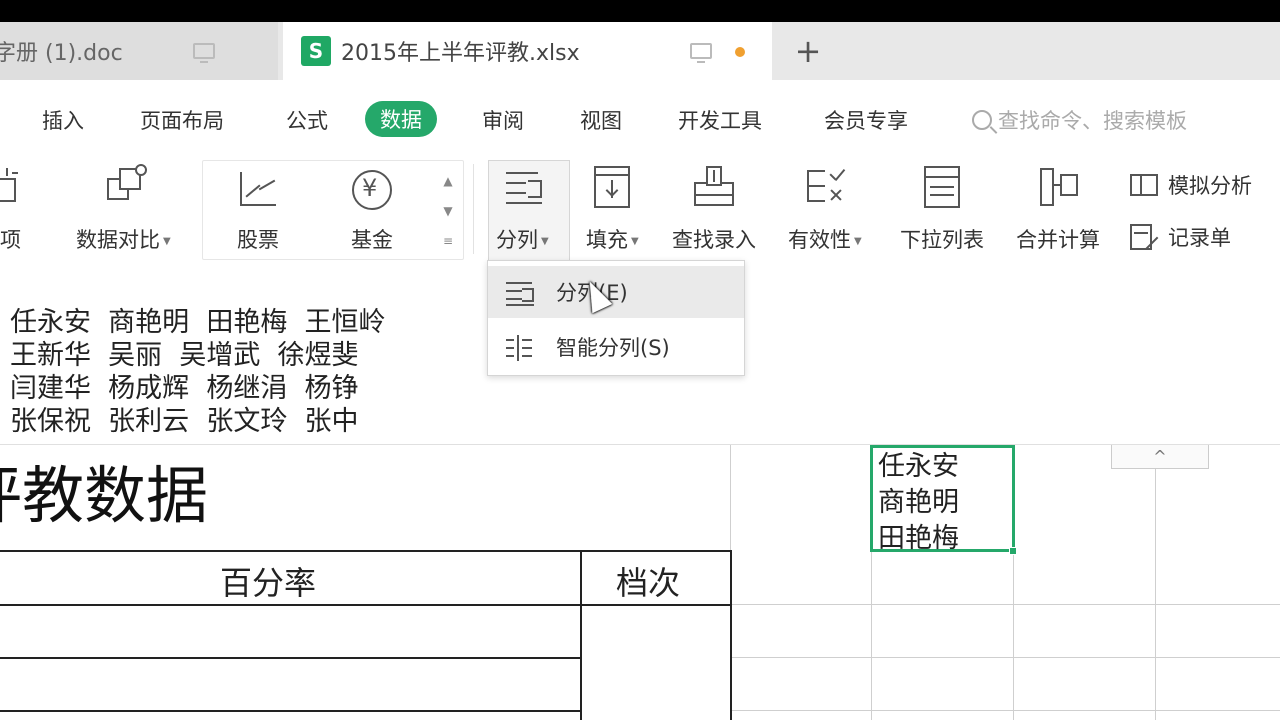 The height and width of the screenshot is (720, 1280). I want to click on consolidate-icon, so click(1058, 186).